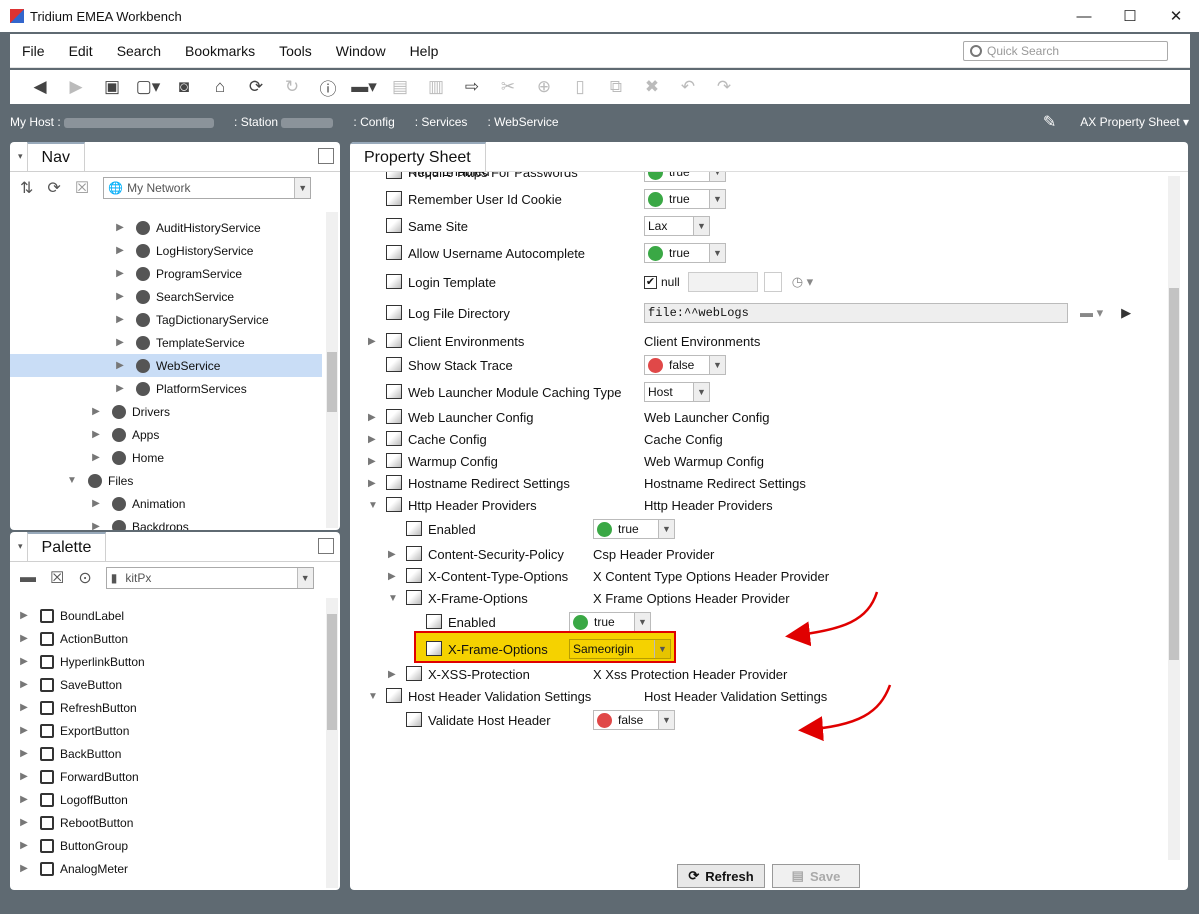  I want to click on arrow-x-frame-options, so click(845, 713).